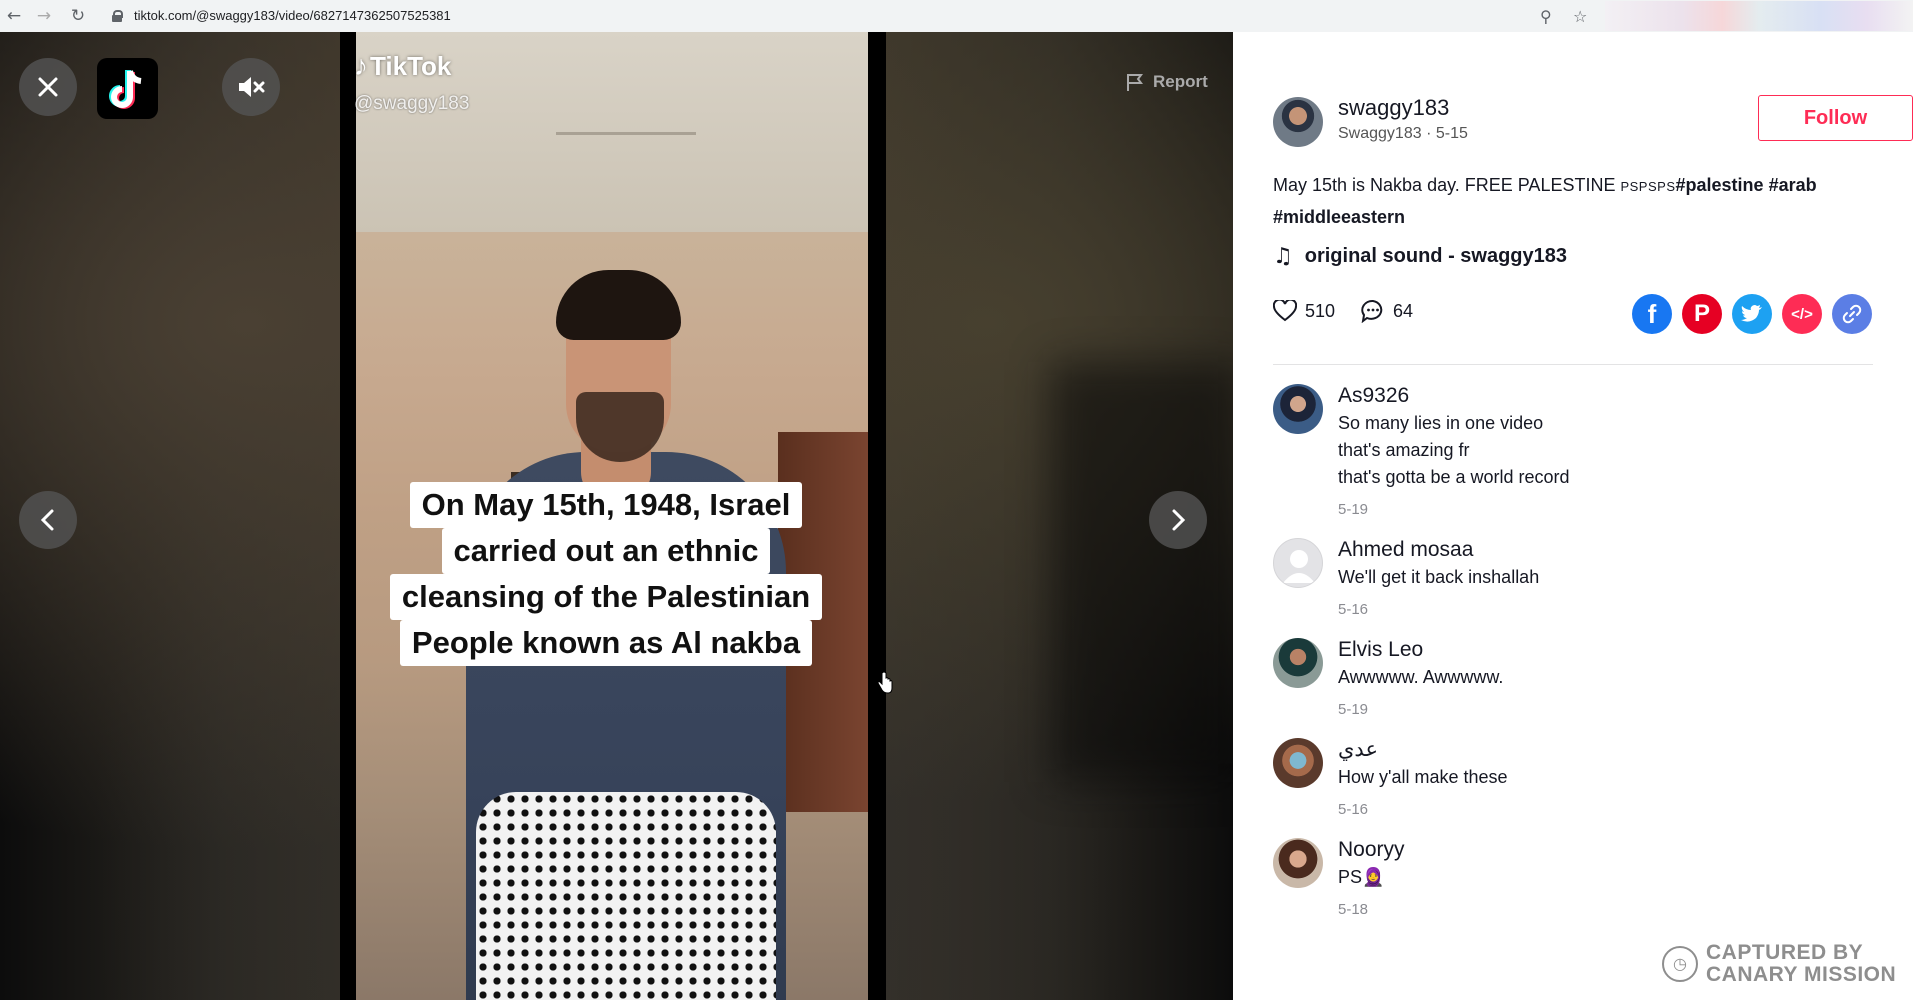  I want to click on previous-video-button, so click(48, 520).